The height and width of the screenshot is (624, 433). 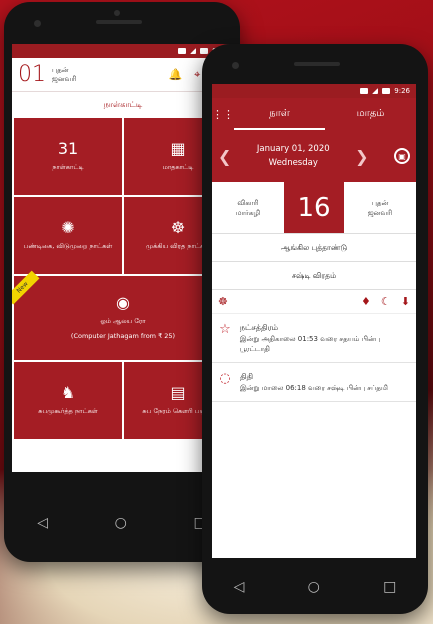 What do you see at coordinates (123, 75) in the screenshot?
I see `app-header: 01 புதன் ஜனவரி 🔔 ⌖ ⋘` at bounding box center [123, 75].